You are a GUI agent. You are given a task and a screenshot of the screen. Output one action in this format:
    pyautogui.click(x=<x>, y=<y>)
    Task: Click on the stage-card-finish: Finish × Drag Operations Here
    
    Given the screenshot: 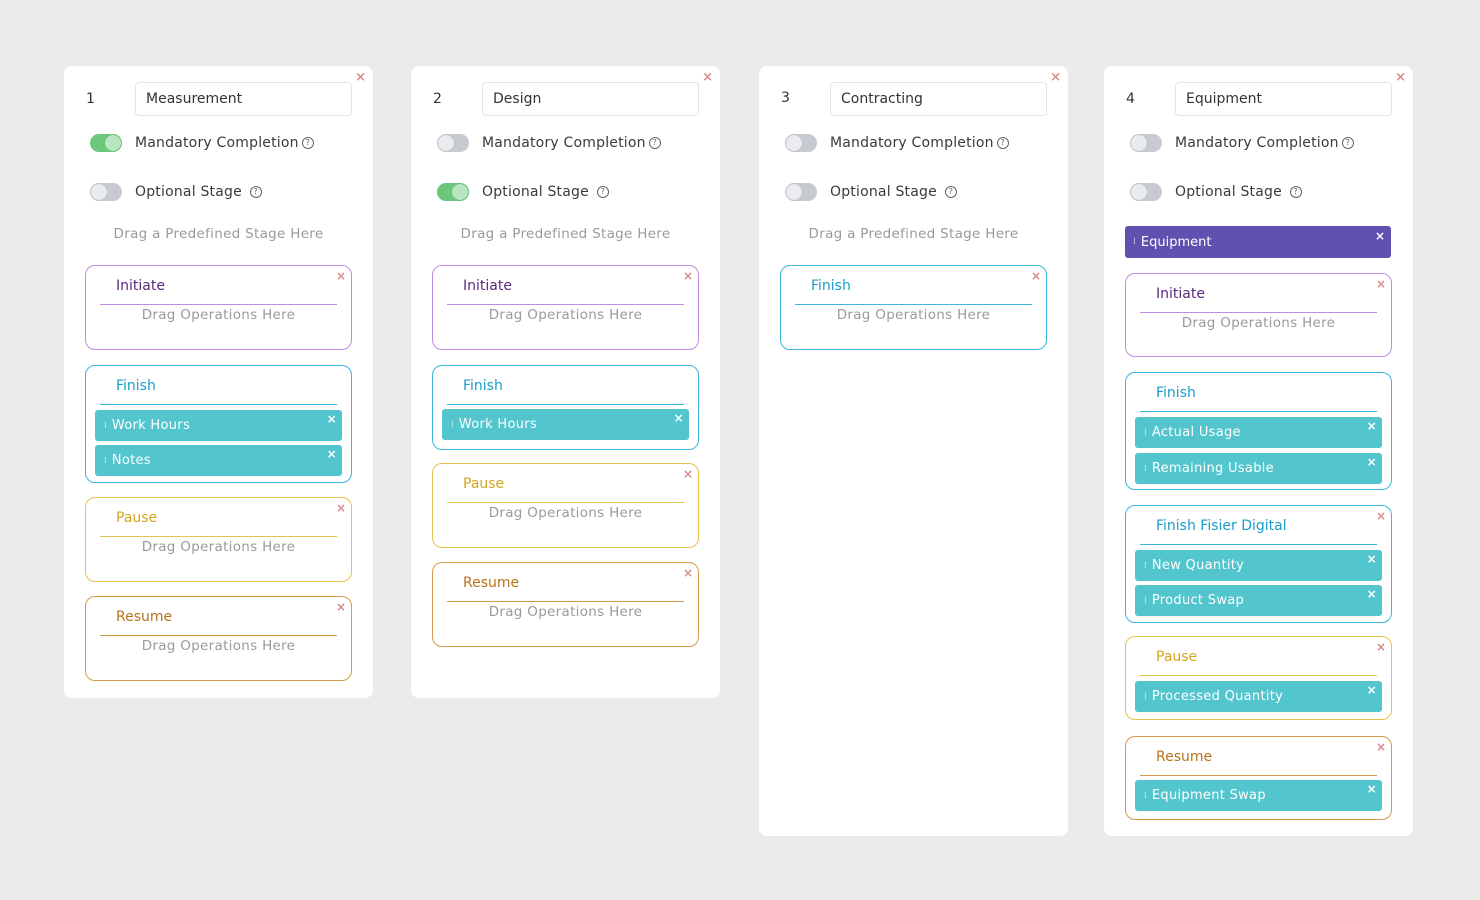 What is the action you would take?
    pyautogui.click(x=913, y=307)
    